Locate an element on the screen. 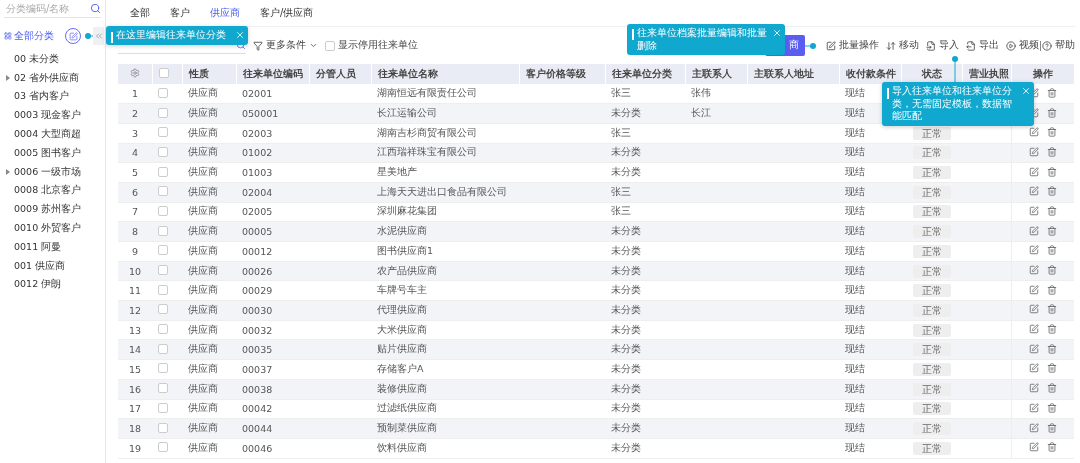 The width and height of the screenshot is (1080, 463). table-cell: 050001 is located at coordinates (260, 114).